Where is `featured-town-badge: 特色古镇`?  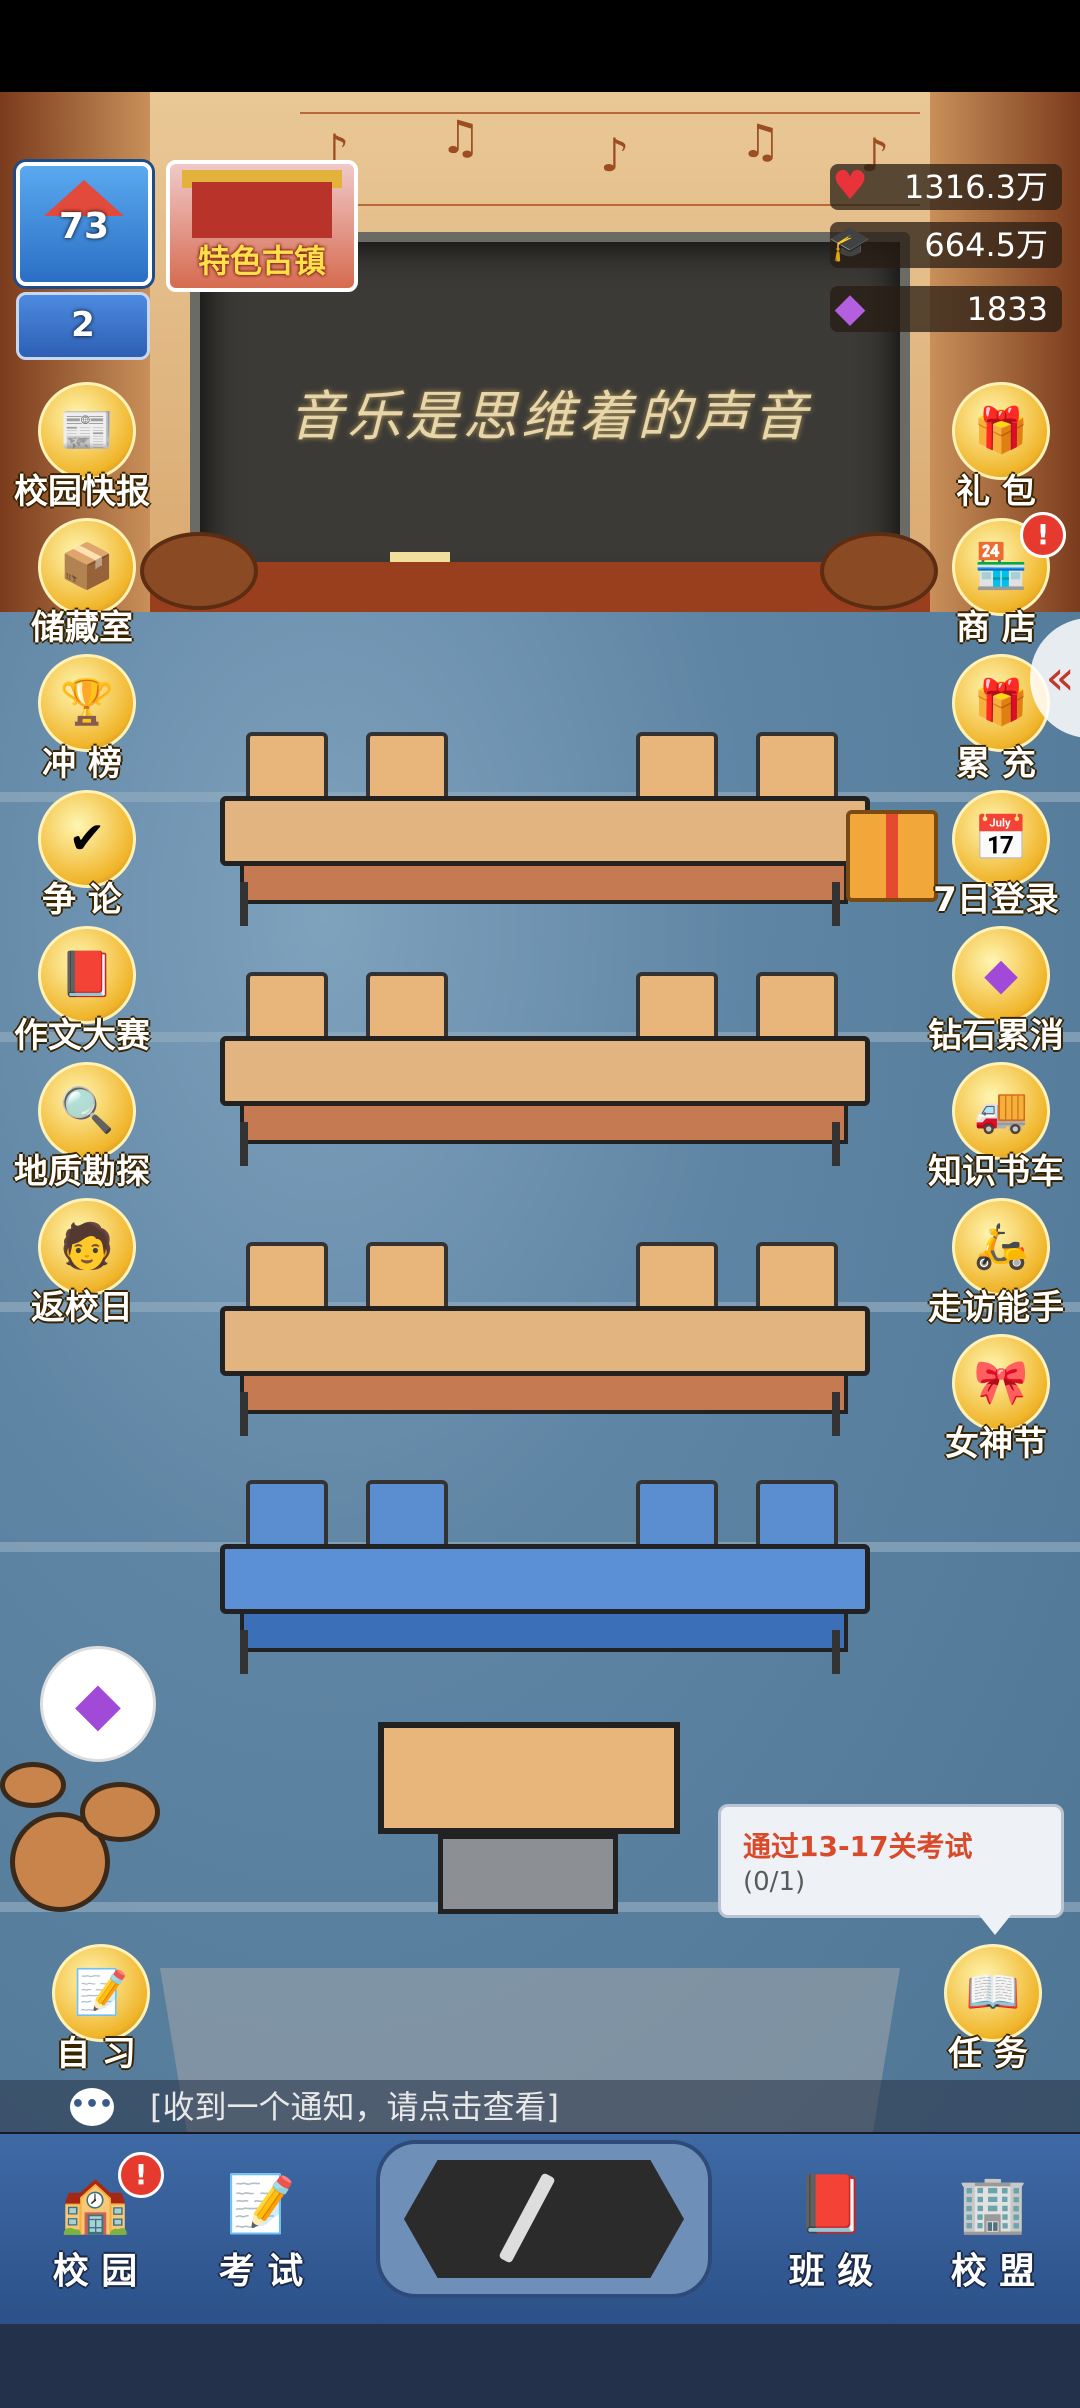 featured-town-badge: 特色古镇 is located at coordinates (262, 226).